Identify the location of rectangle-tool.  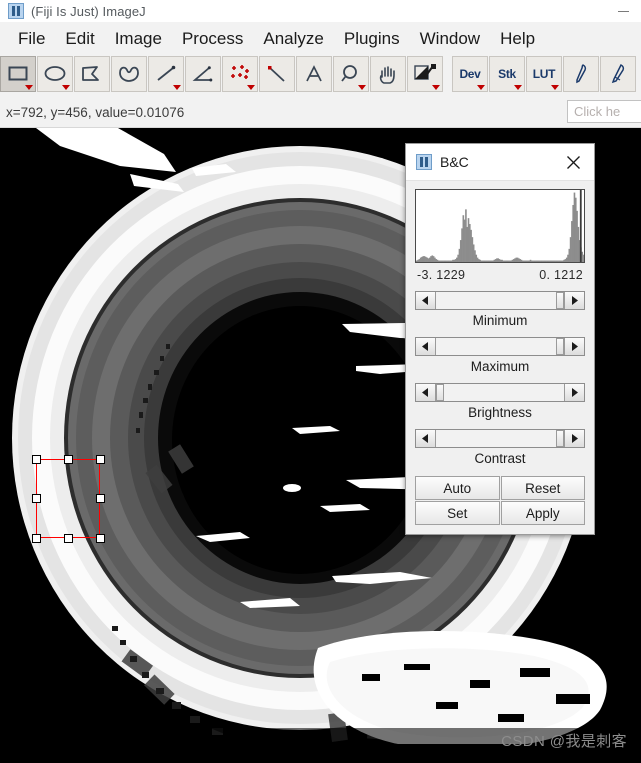
(18, 74).